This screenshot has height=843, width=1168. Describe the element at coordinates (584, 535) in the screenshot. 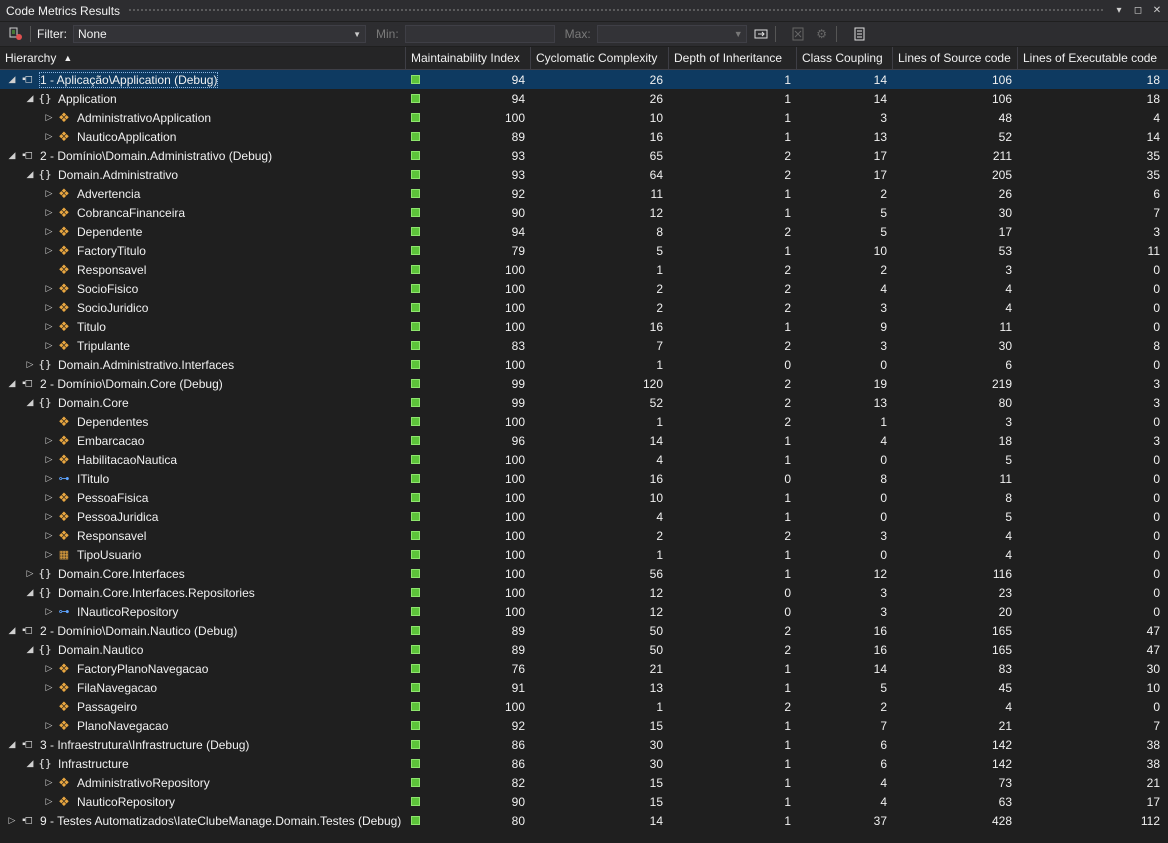

I see `table-row: ▷ ❖ Responsavel 100 2 2 3 4 0` at that location.